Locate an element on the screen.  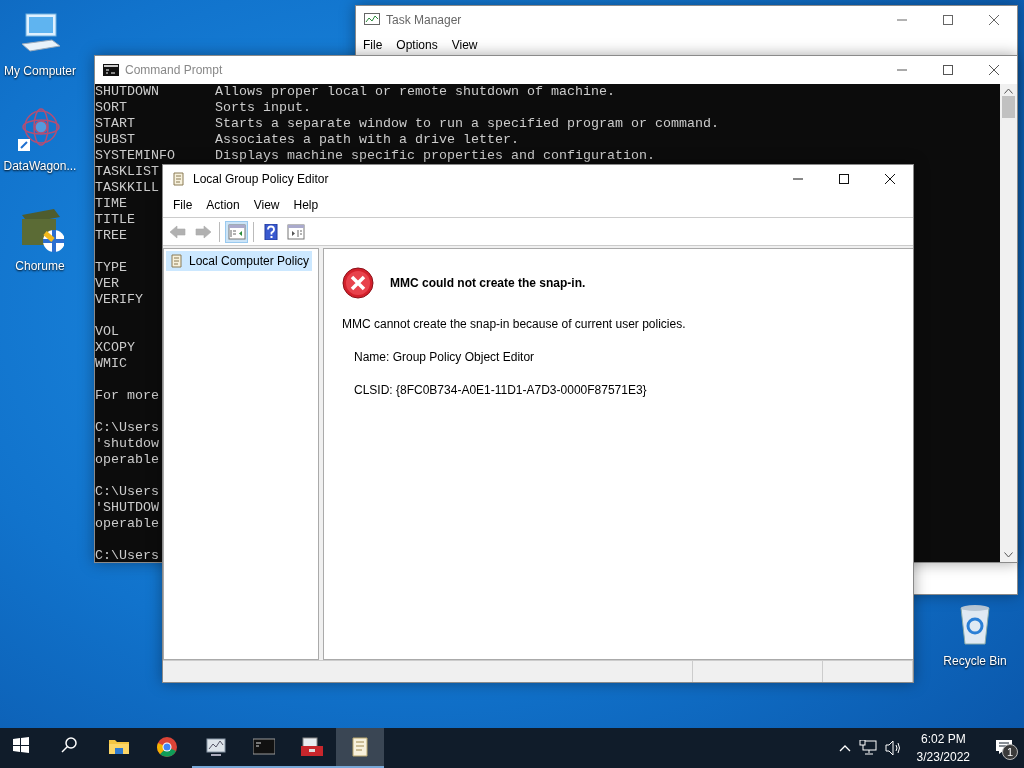
console-text: SORT is located at coordinates (111, 108).